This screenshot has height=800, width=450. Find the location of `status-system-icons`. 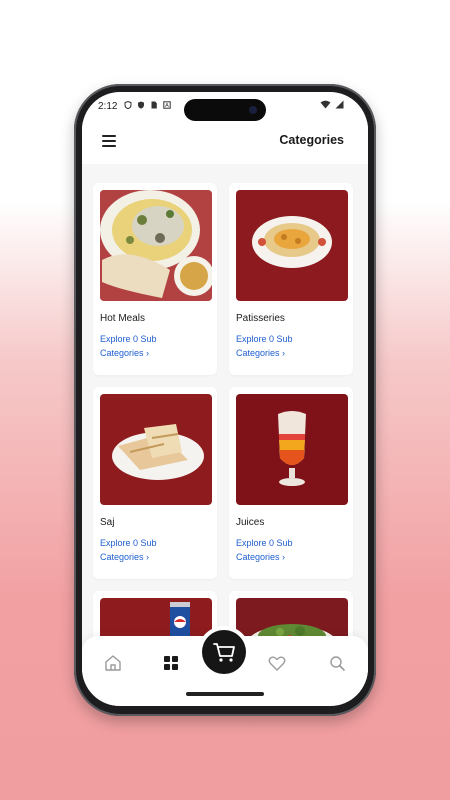

status-system-icons is located at coordinates (332, 104).